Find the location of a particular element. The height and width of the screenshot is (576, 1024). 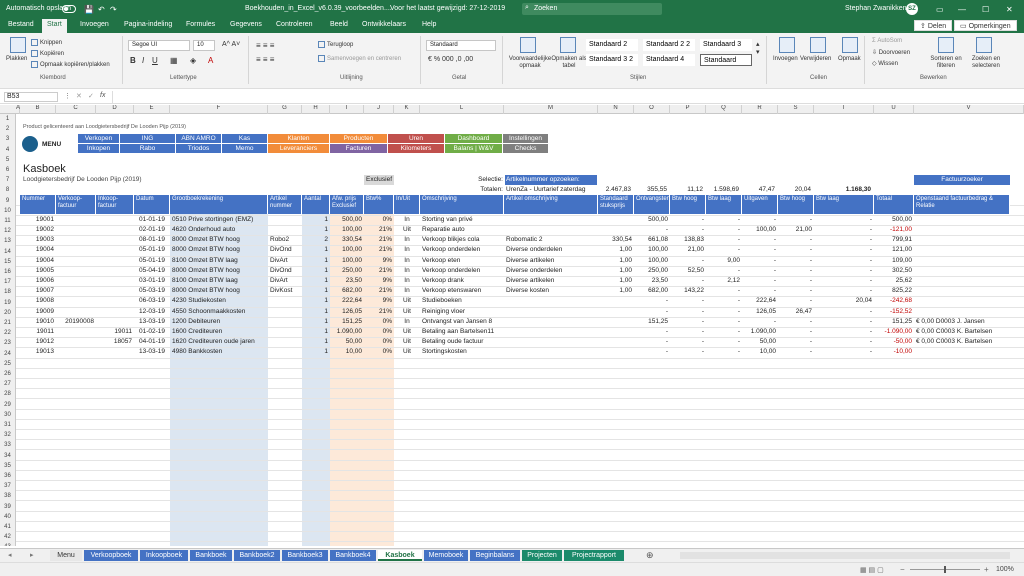

table-cell: Robo2 is located at coordinates (285, 240).